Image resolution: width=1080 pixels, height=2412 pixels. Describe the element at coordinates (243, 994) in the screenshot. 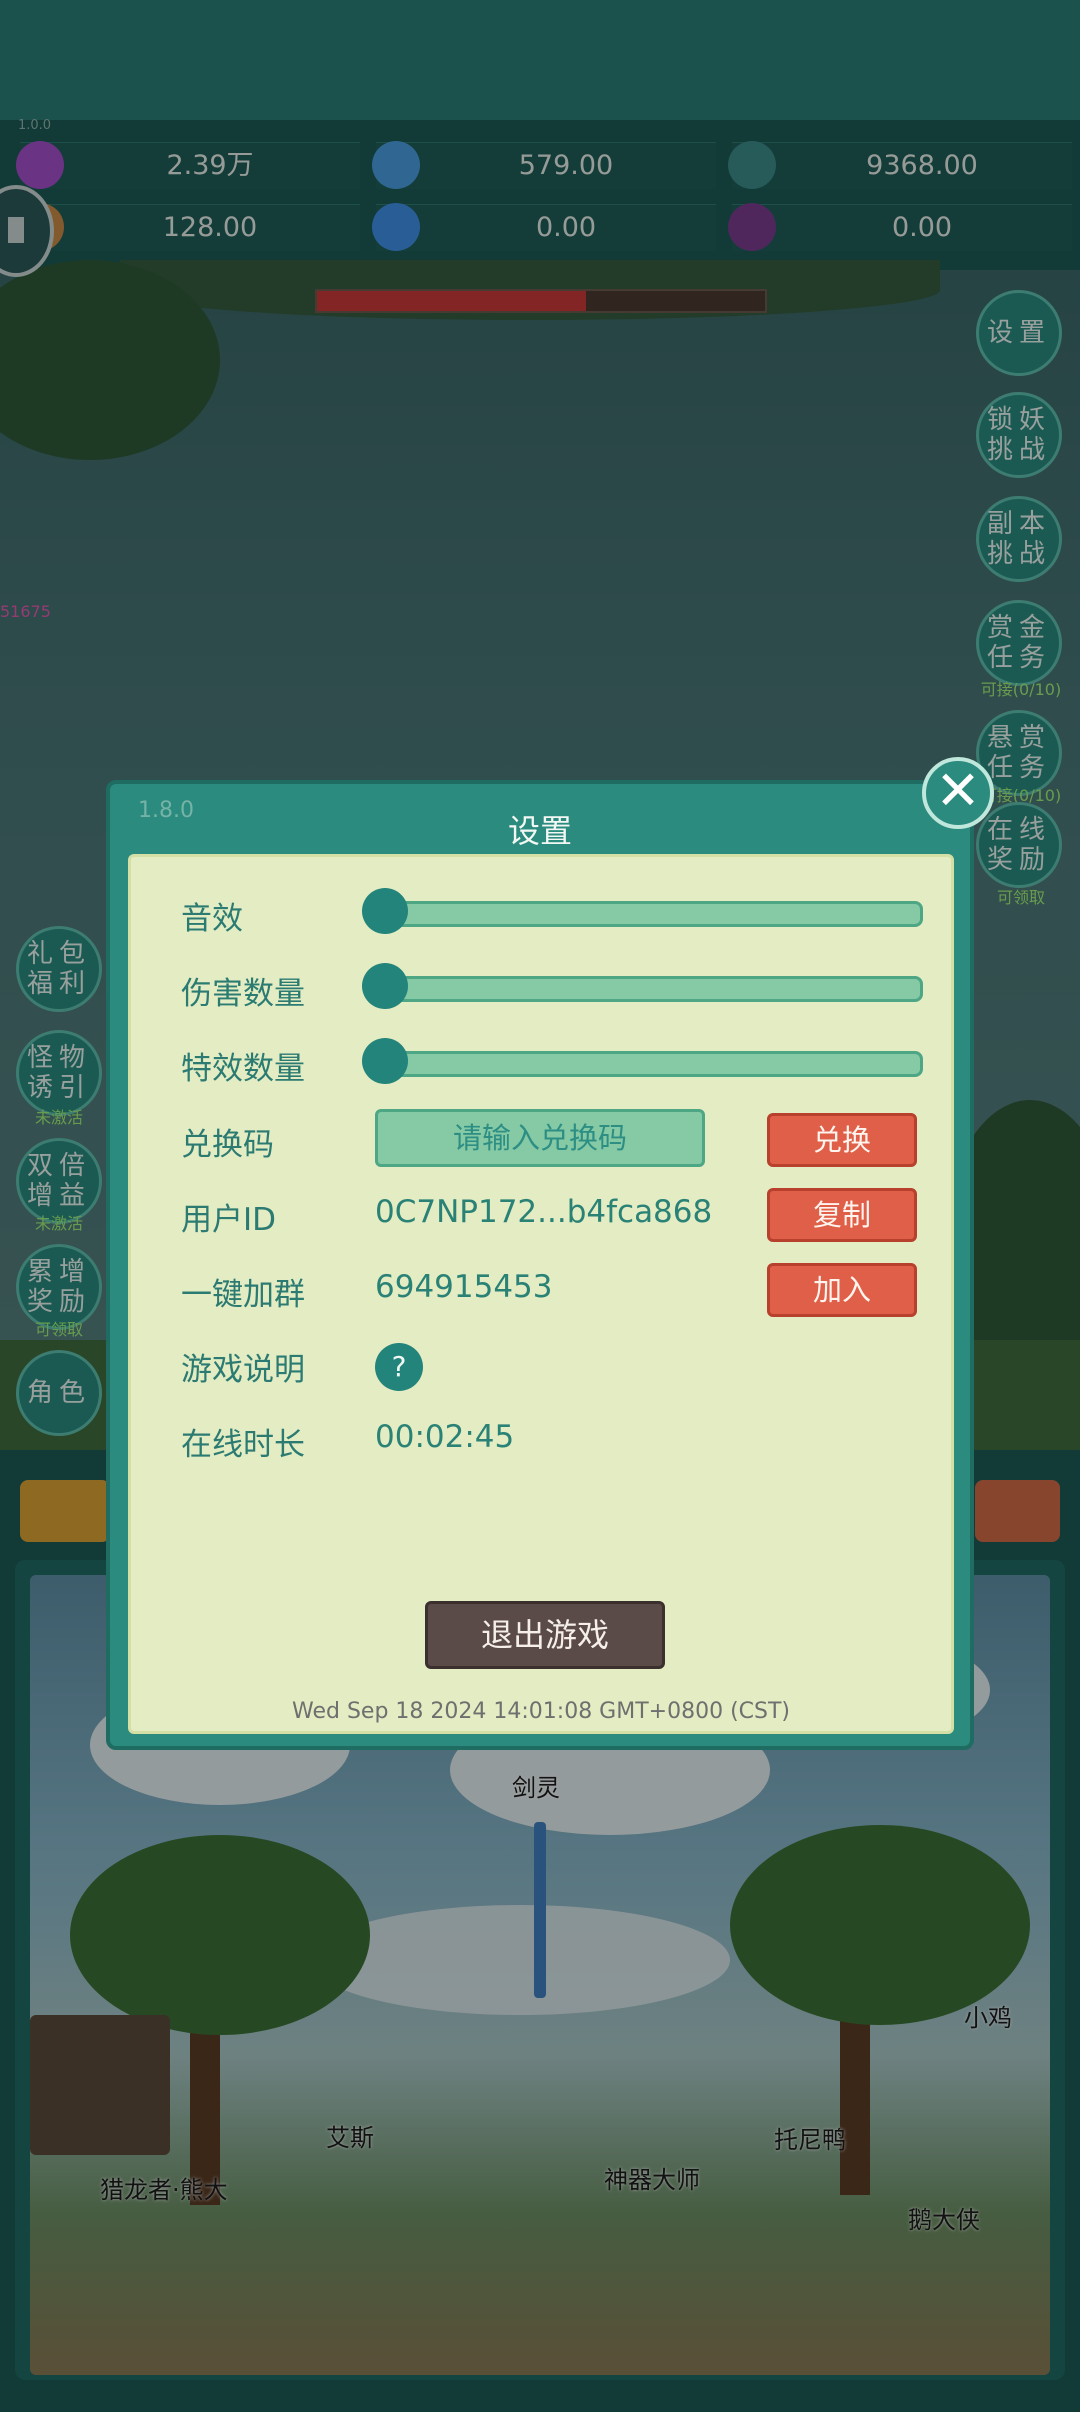

I see `damage-count-label: 伤害数量` at that location.